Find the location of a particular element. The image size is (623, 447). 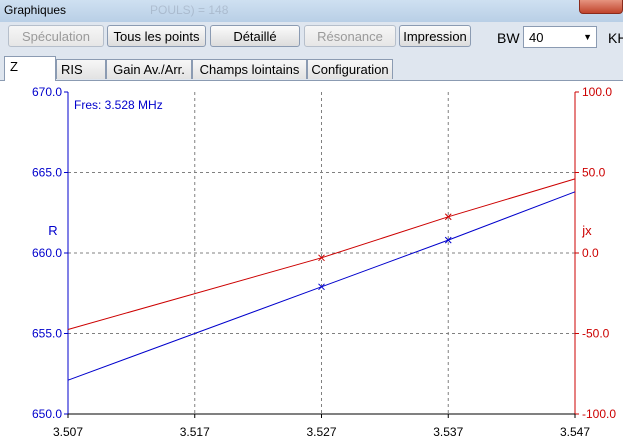

x-tick-label: 3.547 is located at coordinates (575, 432).